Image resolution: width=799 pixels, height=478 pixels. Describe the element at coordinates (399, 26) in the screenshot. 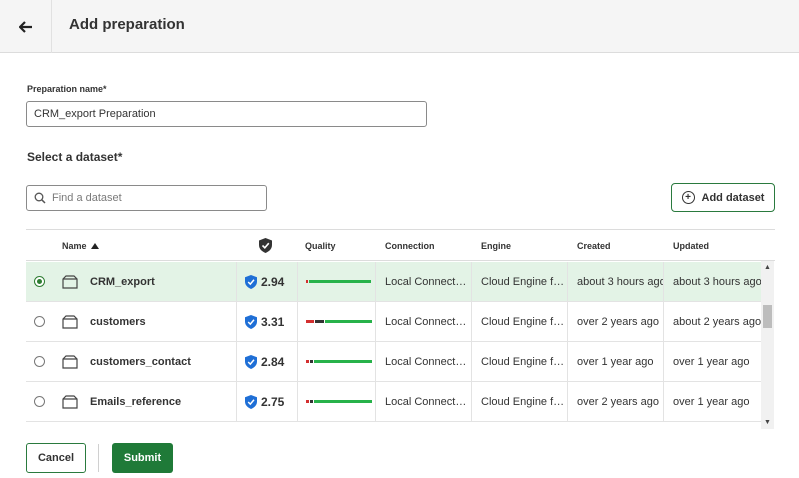

I see `header-bar: Add preparation` at that location.